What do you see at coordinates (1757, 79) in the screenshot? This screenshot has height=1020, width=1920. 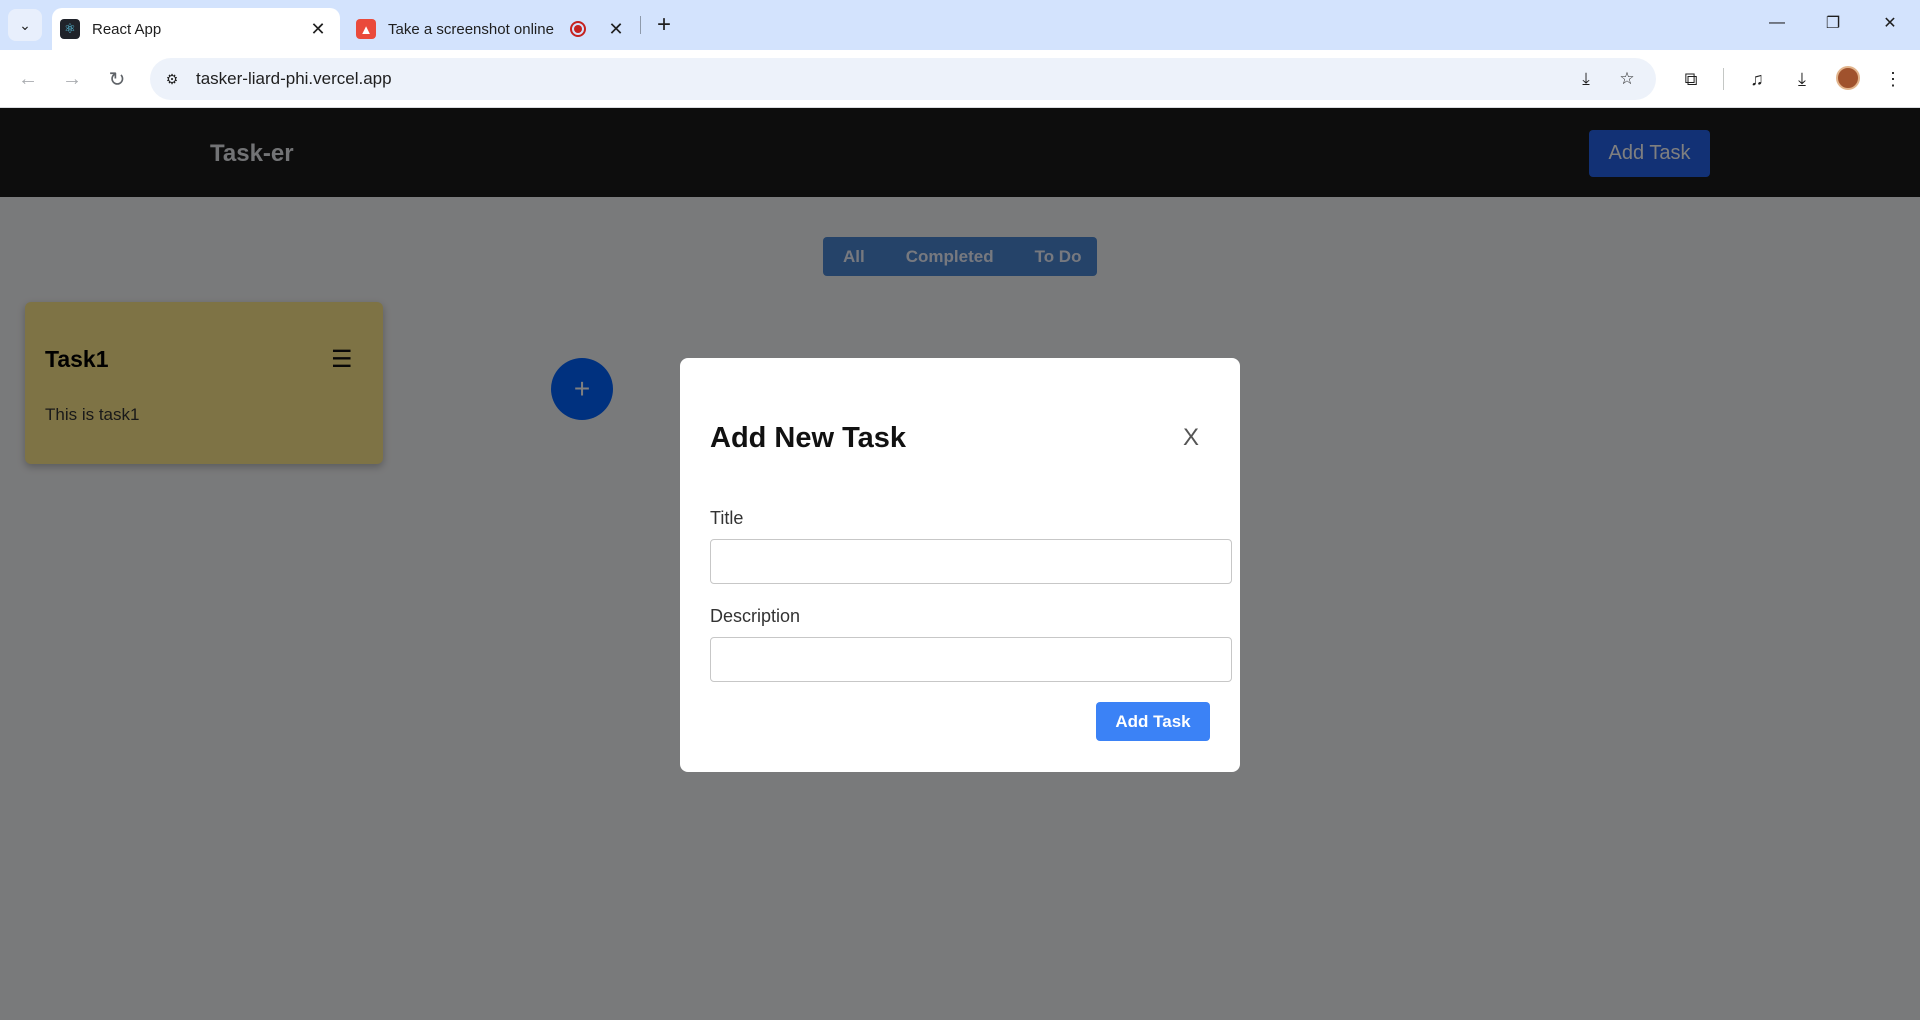 I see `media-control-icon: ♫` at bounding box center [1757, 79].